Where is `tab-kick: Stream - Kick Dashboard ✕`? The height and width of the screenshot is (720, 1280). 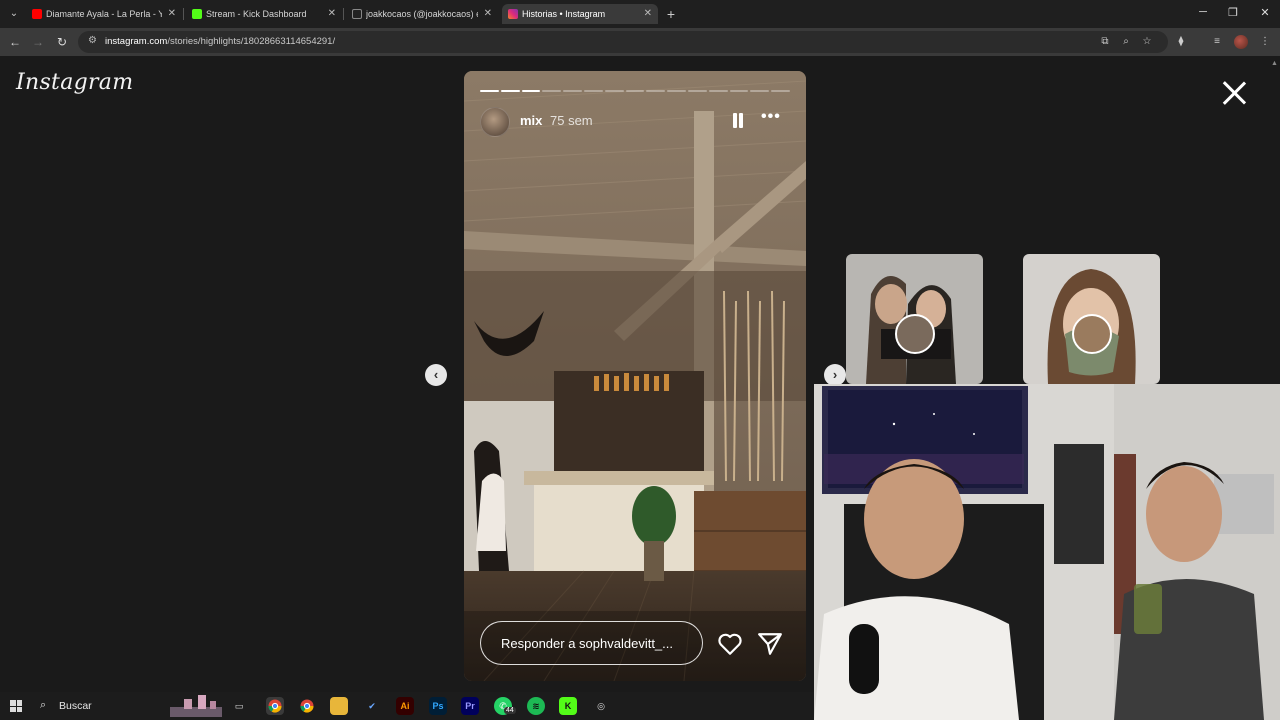 tab-kick: Stream - Kick Dashboard ✕ is located at coordinates (264, 14).